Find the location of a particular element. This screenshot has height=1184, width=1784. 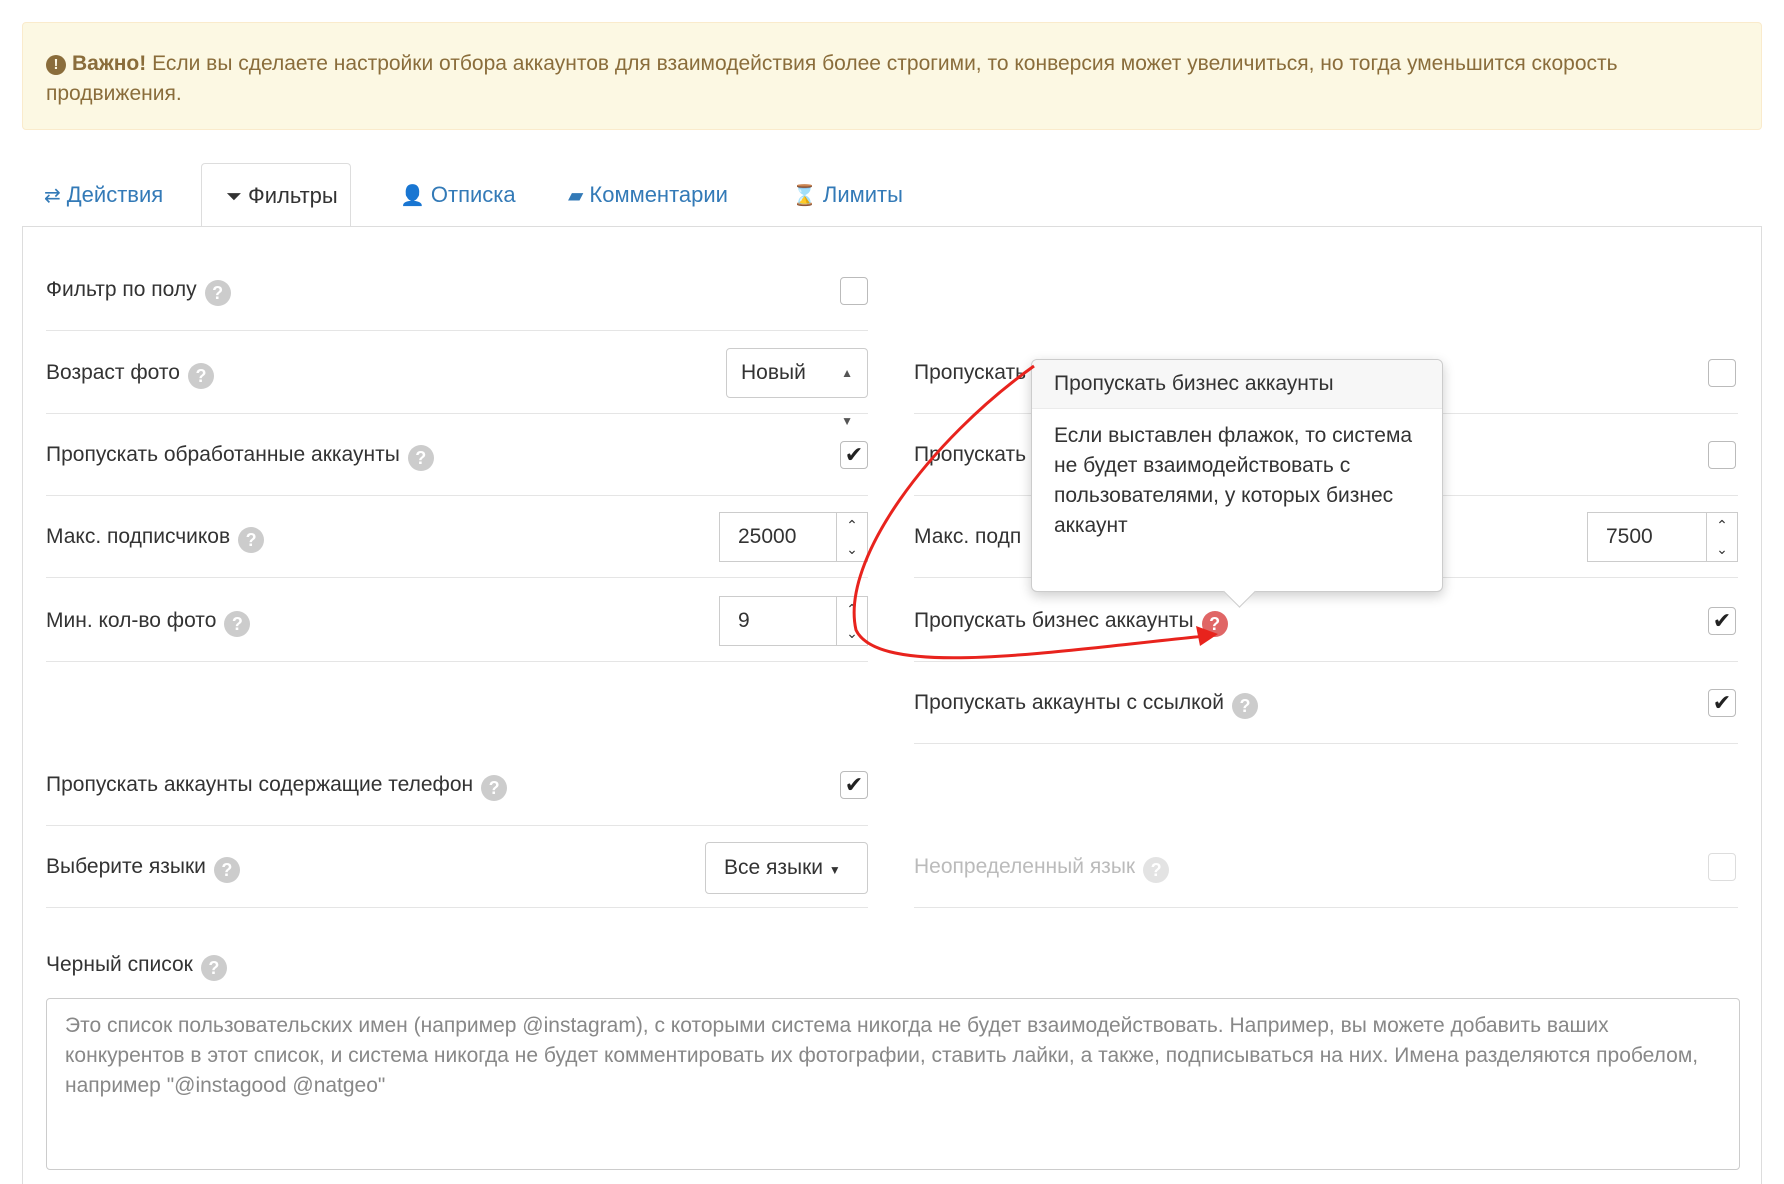

tab-limits-label: Лимиты is located at coordinates (862, 194).